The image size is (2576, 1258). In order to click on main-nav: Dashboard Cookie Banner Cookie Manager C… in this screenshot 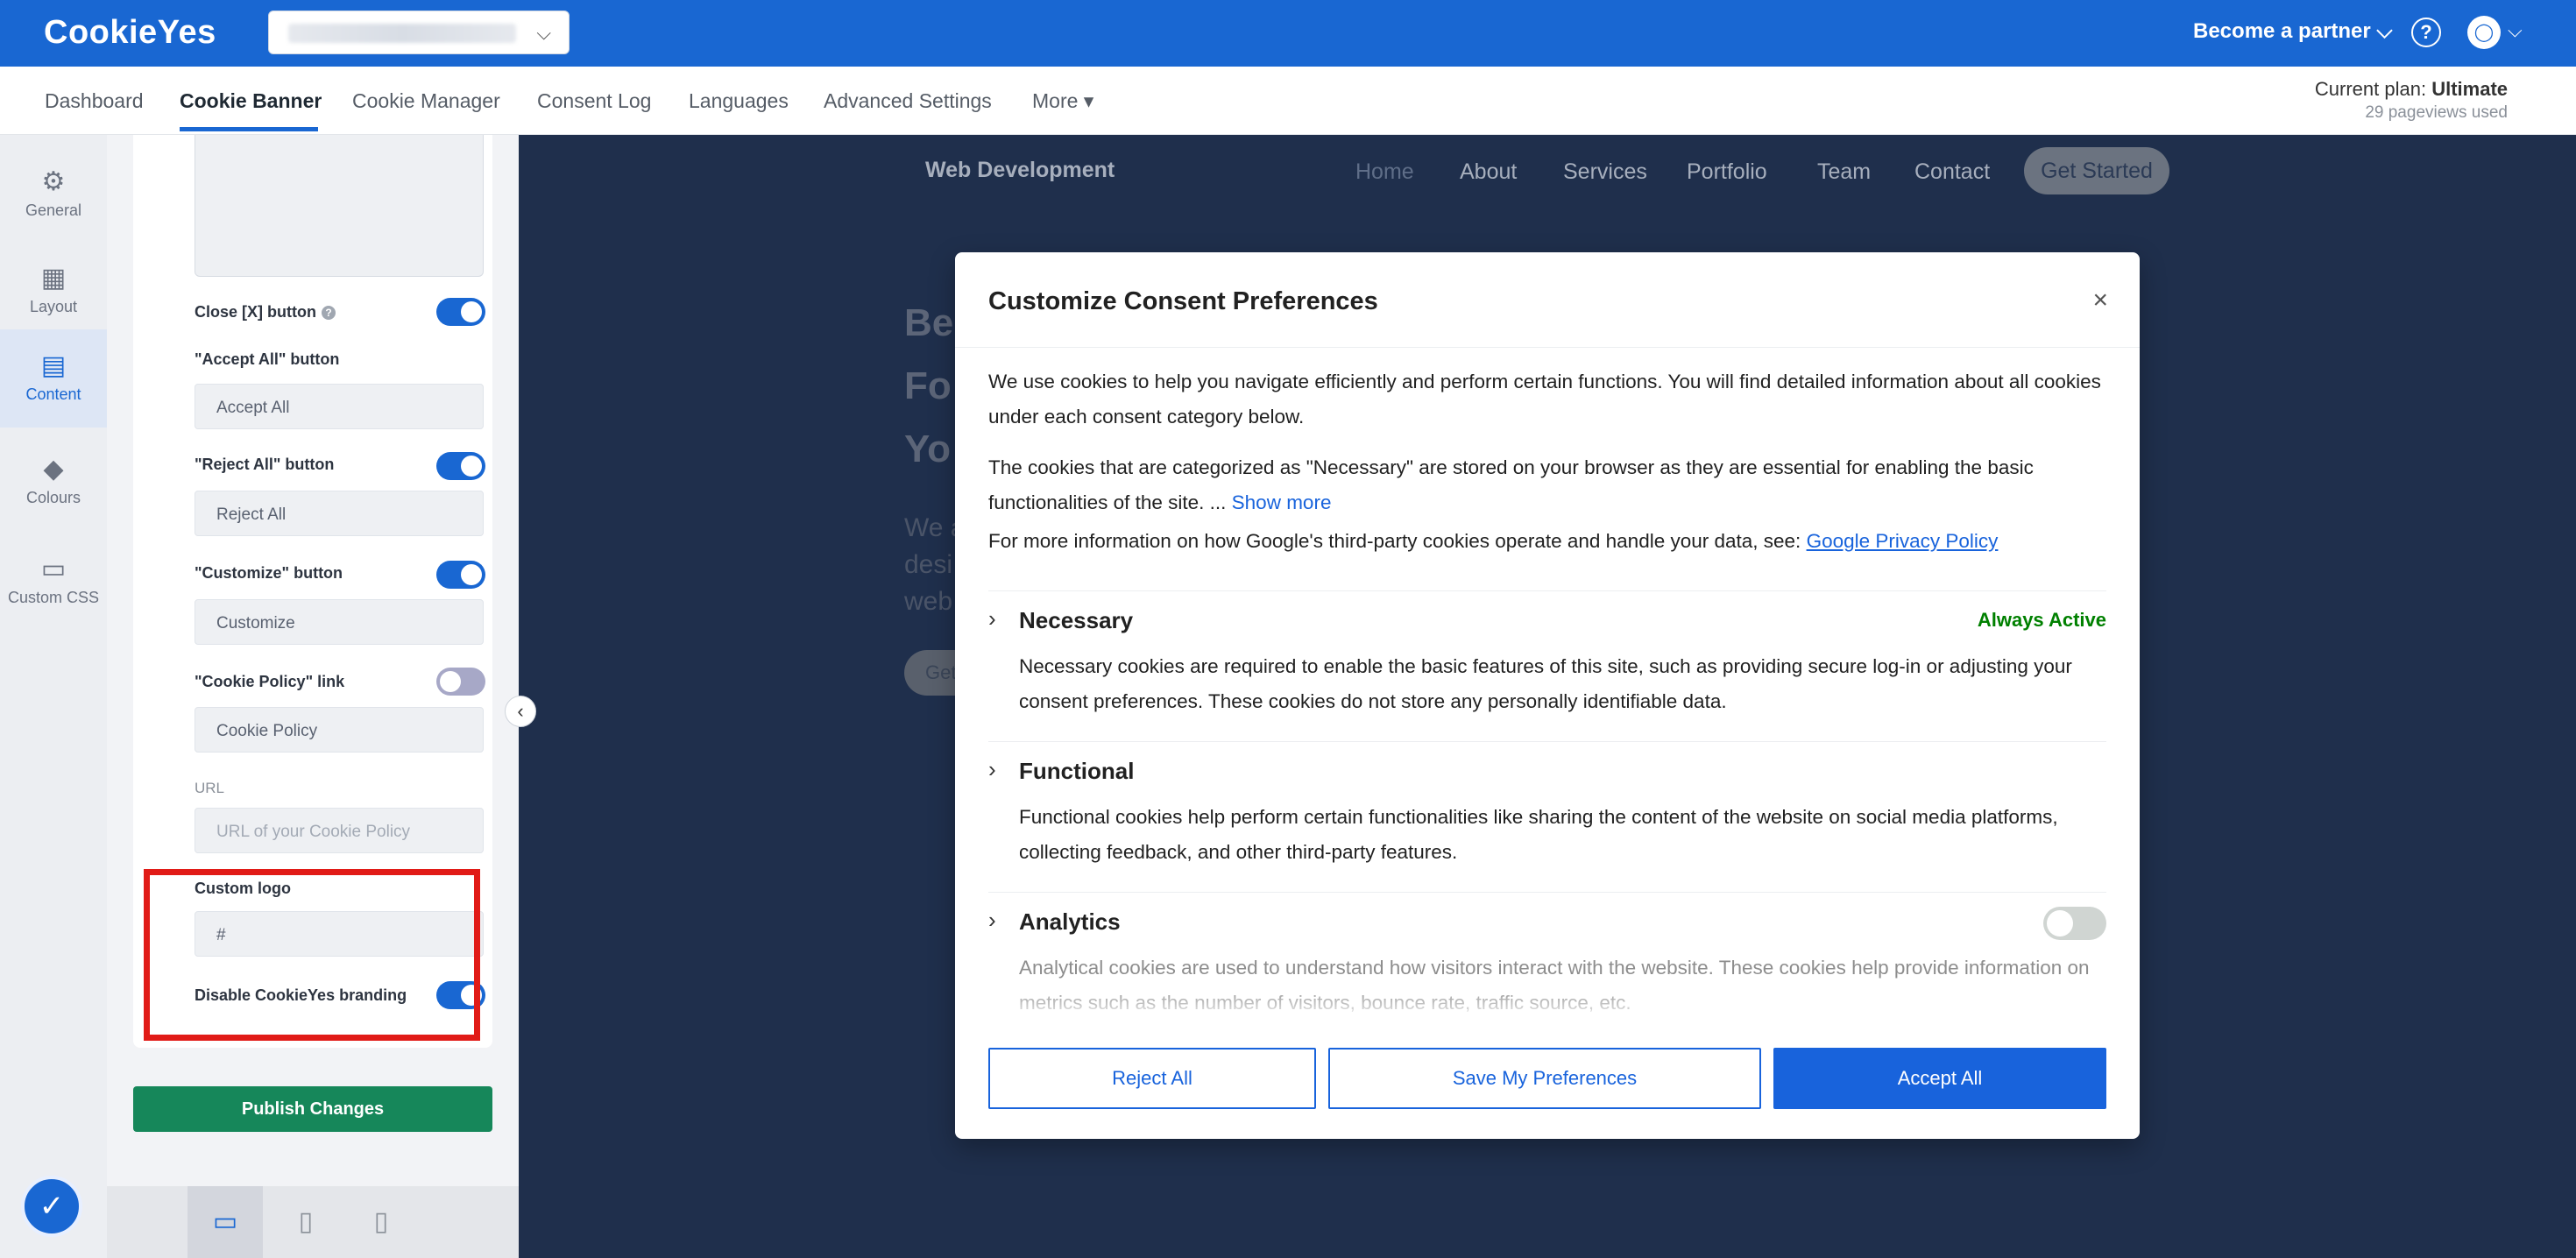, I will do `click(1288, 101)`.